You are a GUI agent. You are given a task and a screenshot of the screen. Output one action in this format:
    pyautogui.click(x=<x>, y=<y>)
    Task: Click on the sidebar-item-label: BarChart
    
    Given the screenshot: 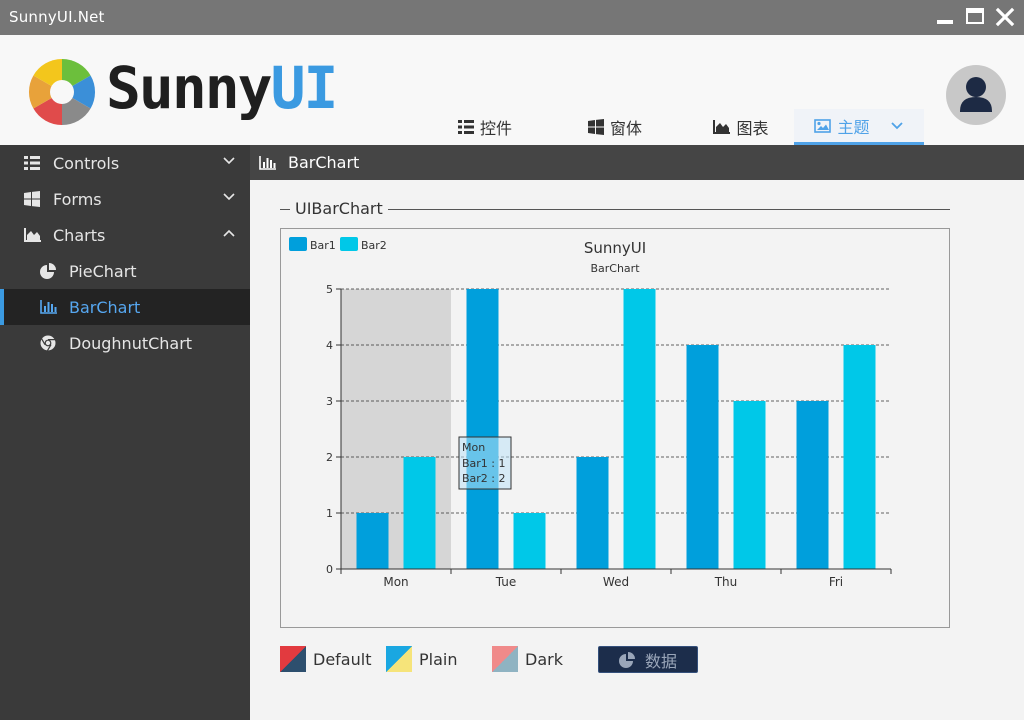 What is the action you would take?
    pyautogui.click(x=105, y=307)
    